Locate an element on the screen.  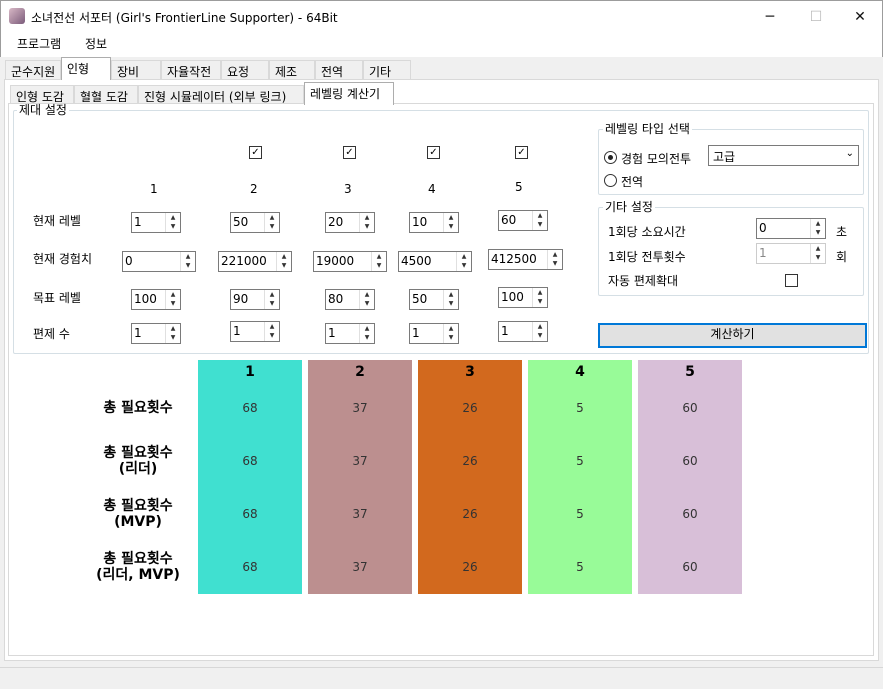
campaign-radio is located at coordinates (610, 180).